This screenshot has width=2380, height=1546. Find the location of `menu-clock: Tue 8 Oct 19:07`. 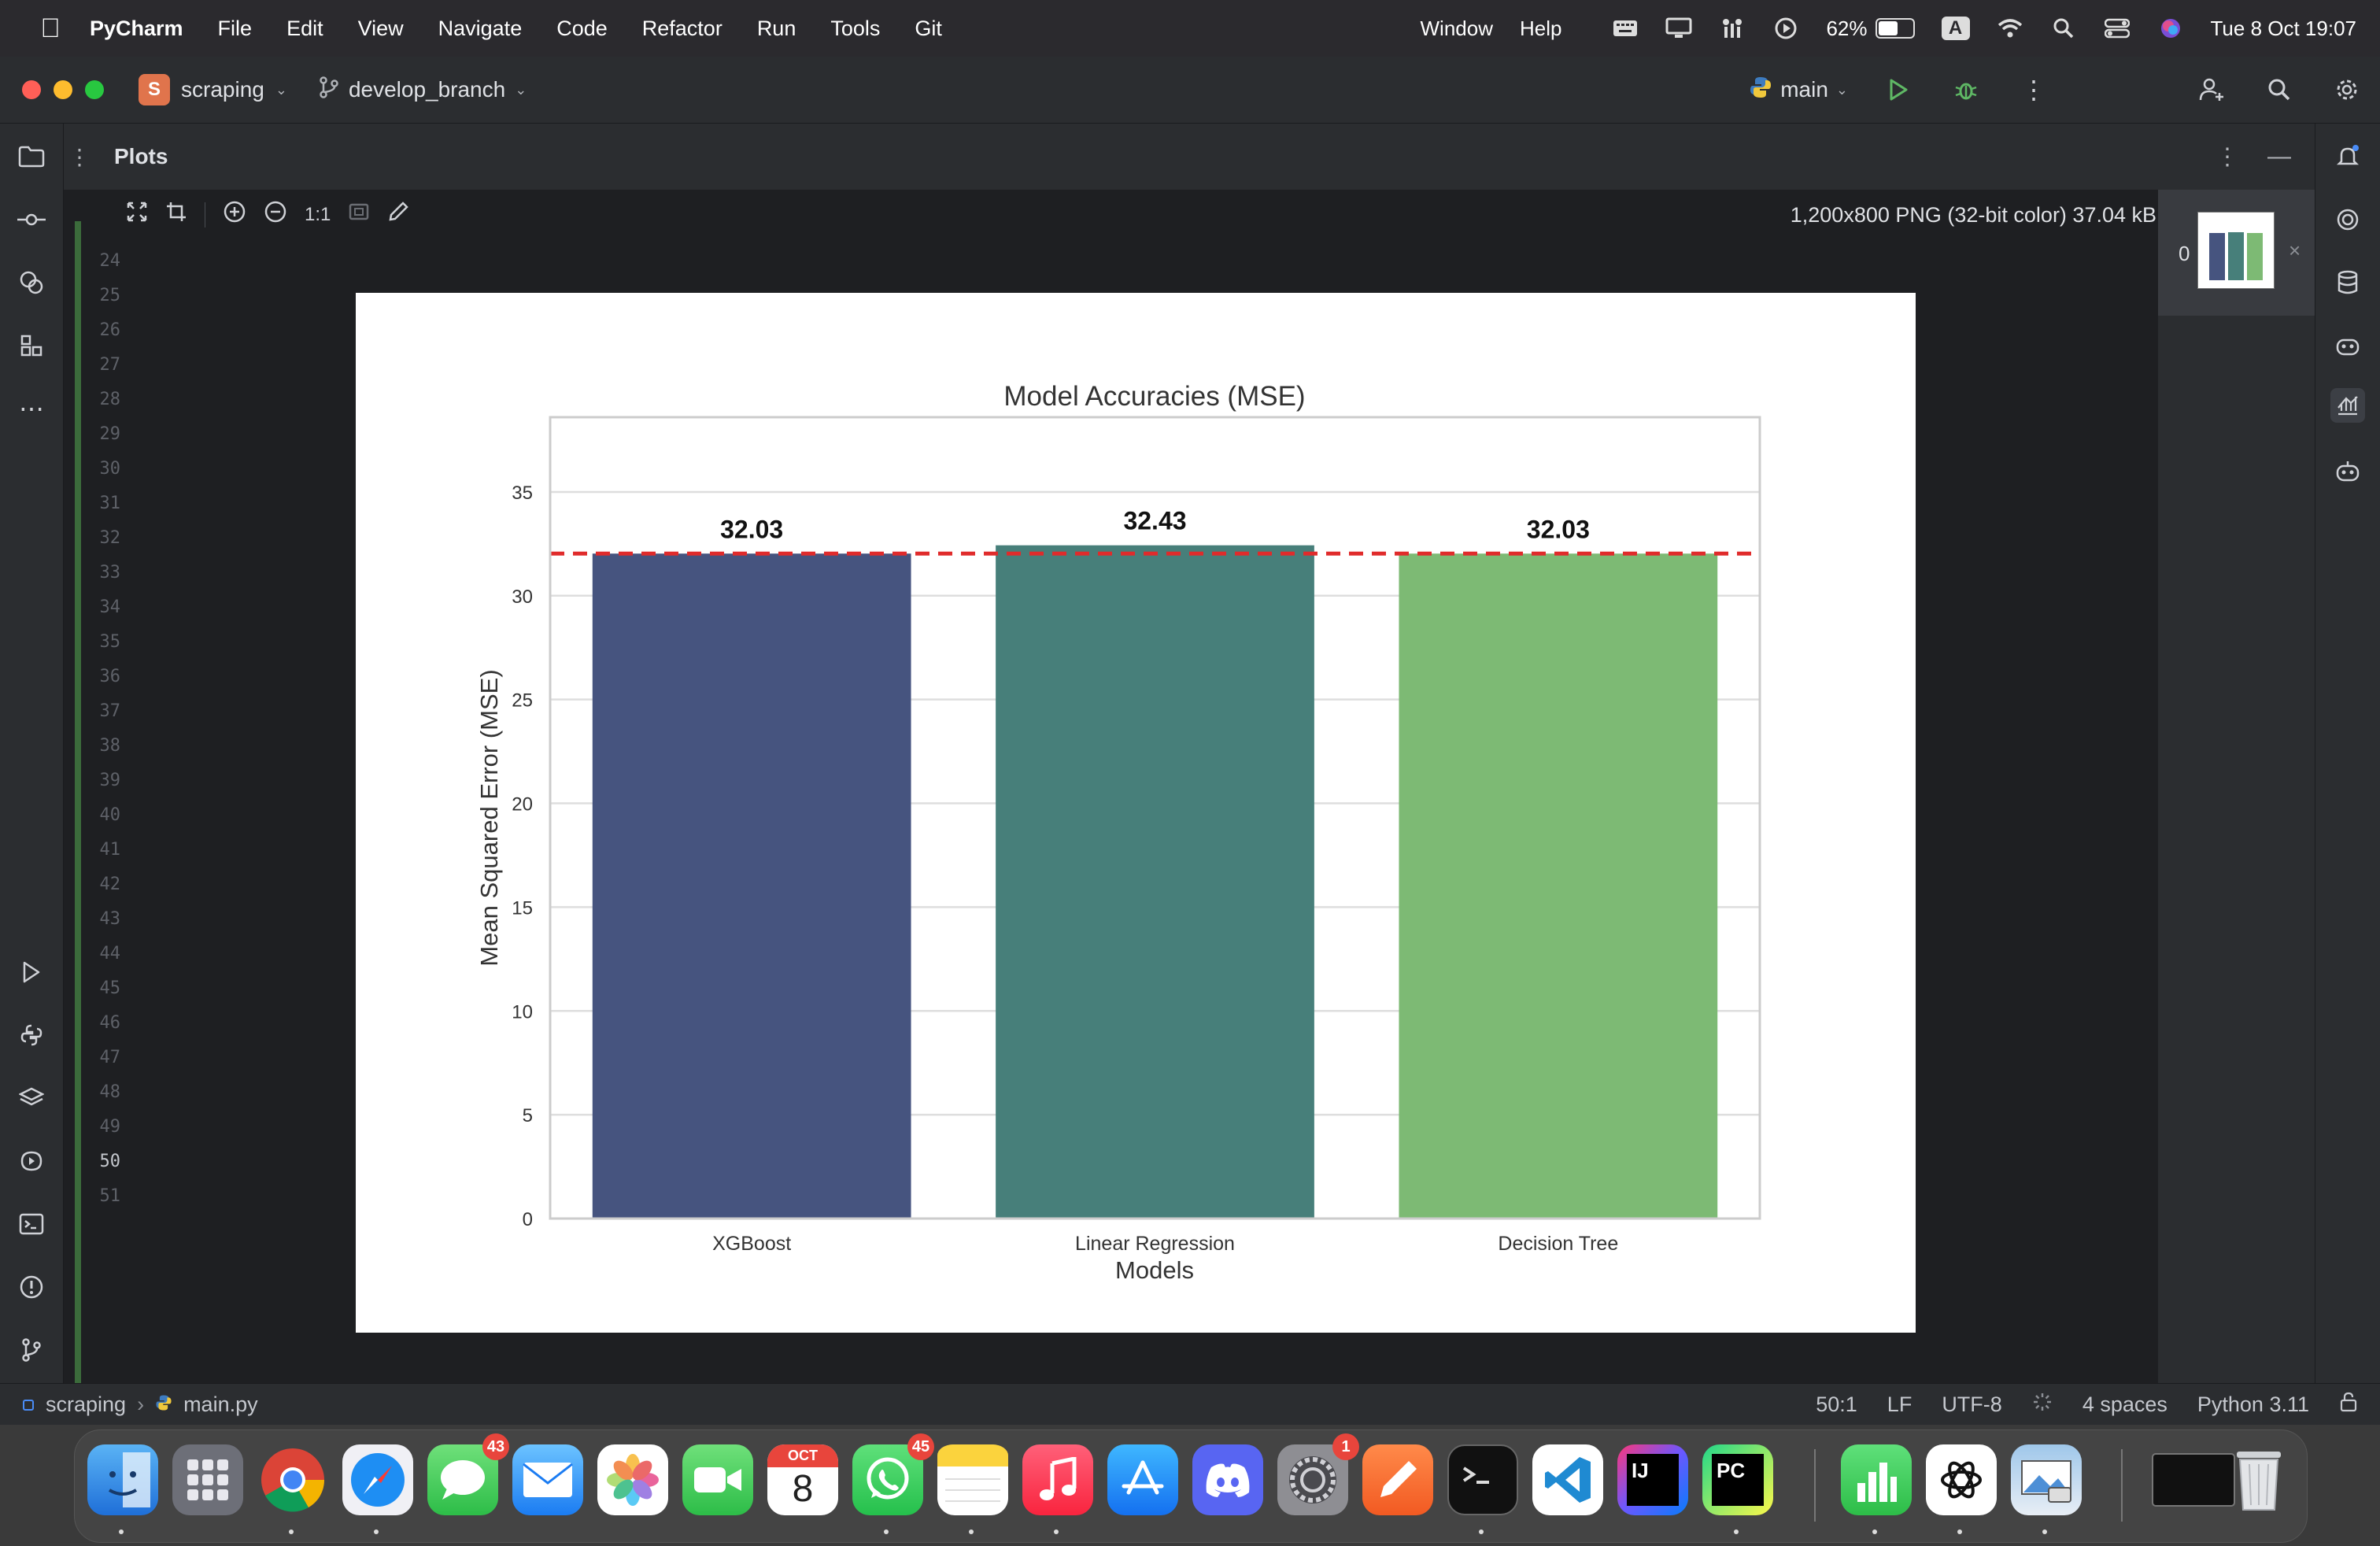

menu-clock: Tue 8 Oct 19:07 is located at coordinates (2283, 29).